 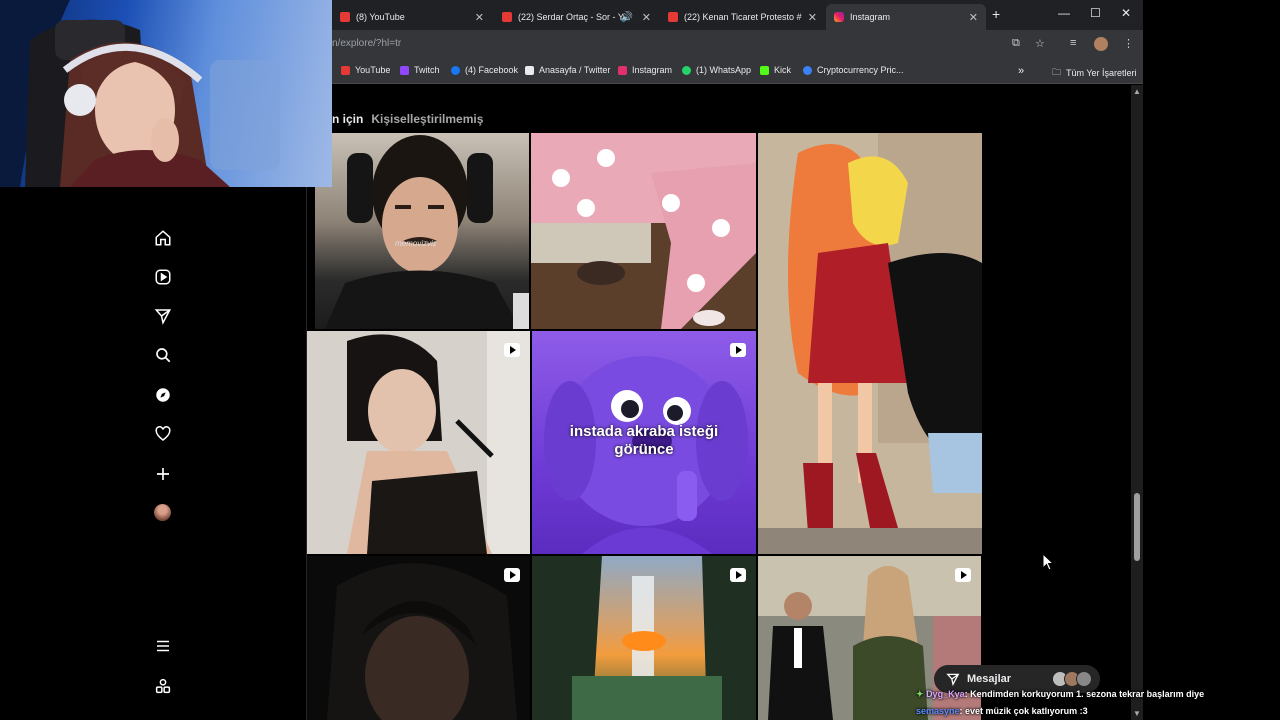 I want to click on whatsapp-icon, so click(x=686, y=70).